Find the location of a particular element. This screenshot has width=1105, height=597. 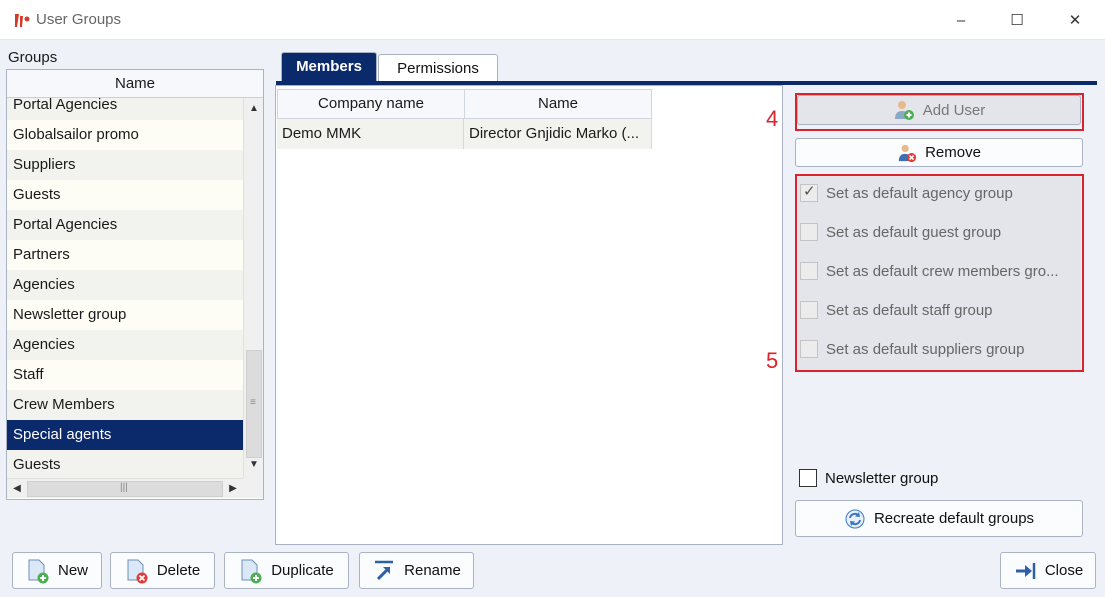

newsletter-checkbox-box is located at coordinates (808, 478).